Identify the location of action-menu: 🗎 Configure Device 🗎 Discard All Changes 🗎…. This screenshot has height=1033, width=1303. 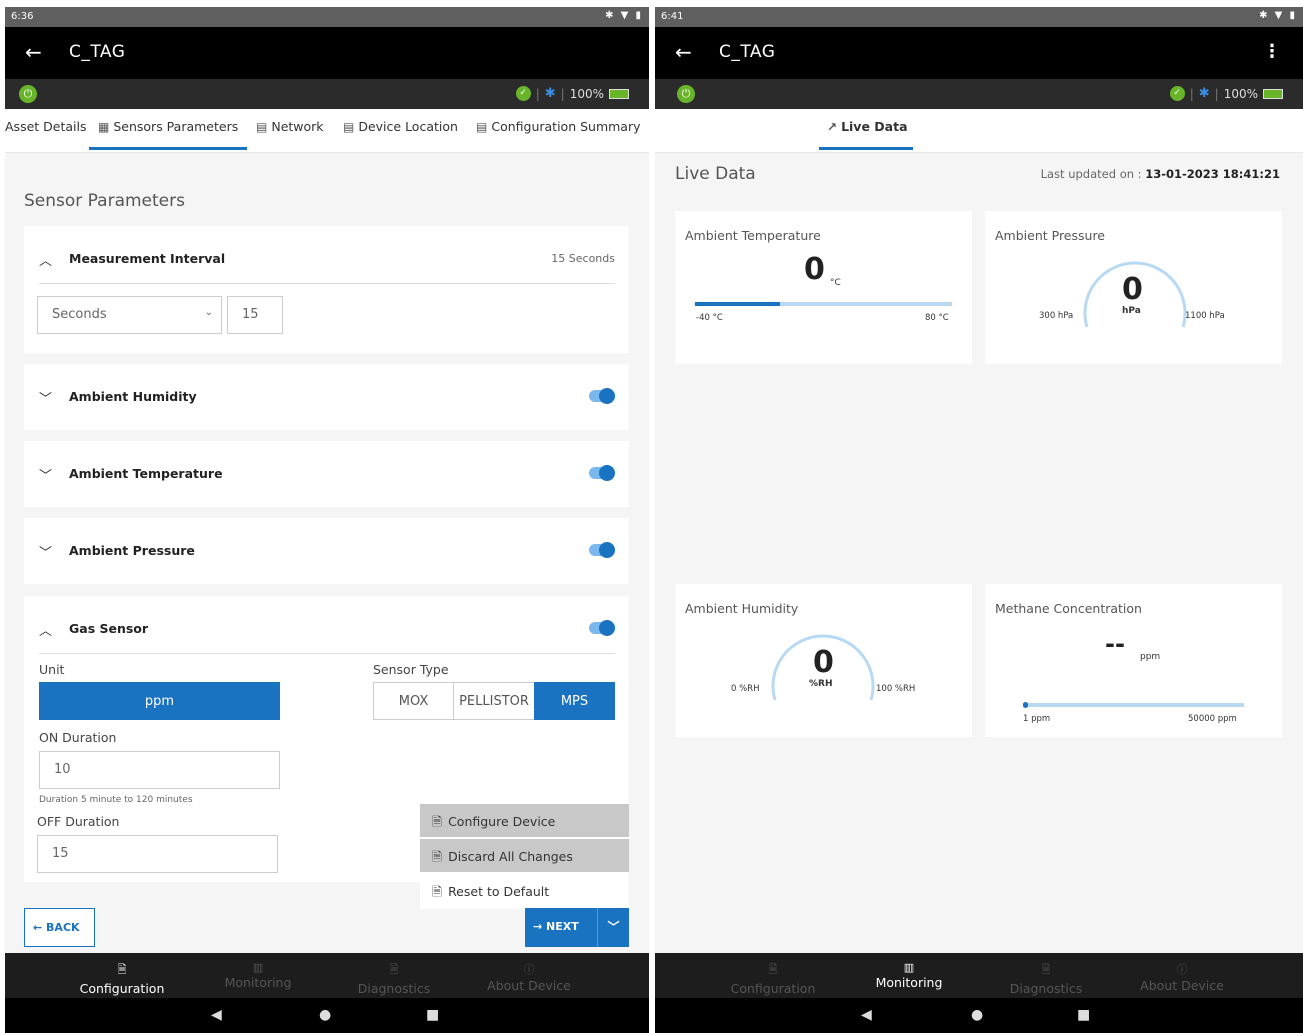
(524, 856).